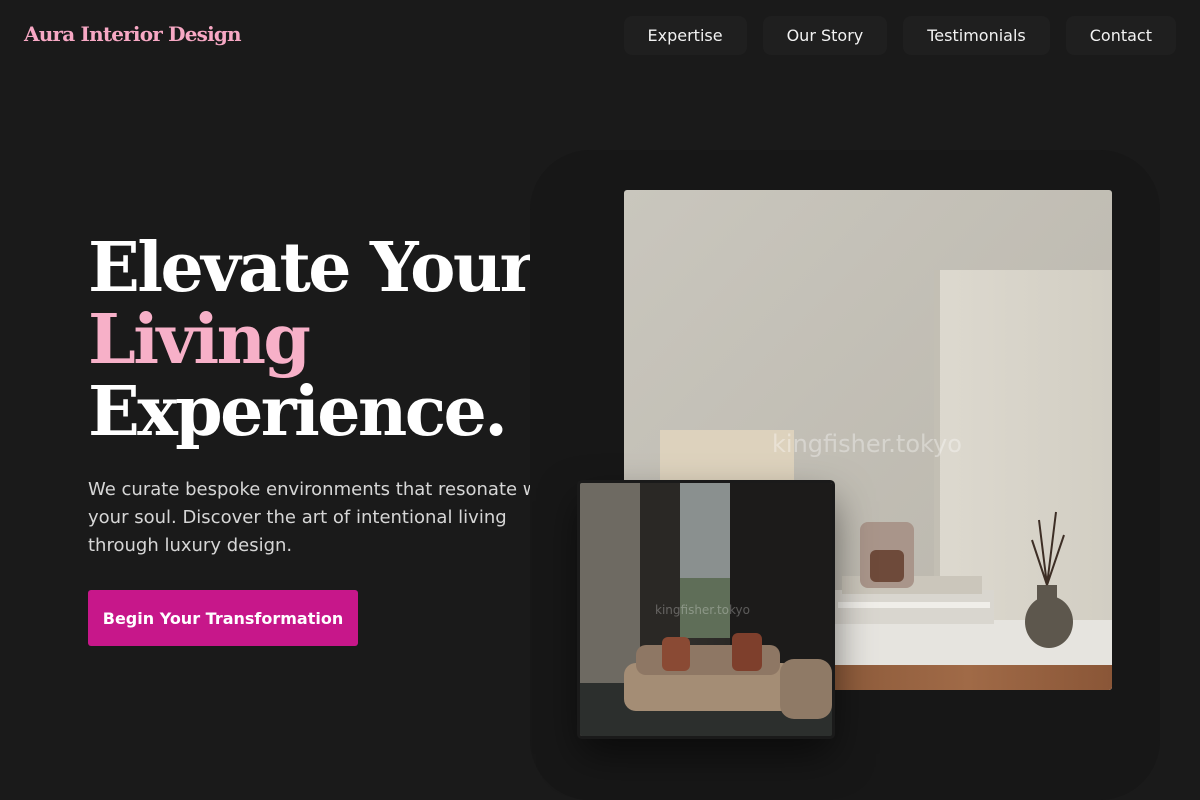 The width and height of the screenshot is (1200, 800). Describe the element at coordinates (312, 340) in the screenshot. I see `hero-headline: Elevate Your Living Experience.` at that location.